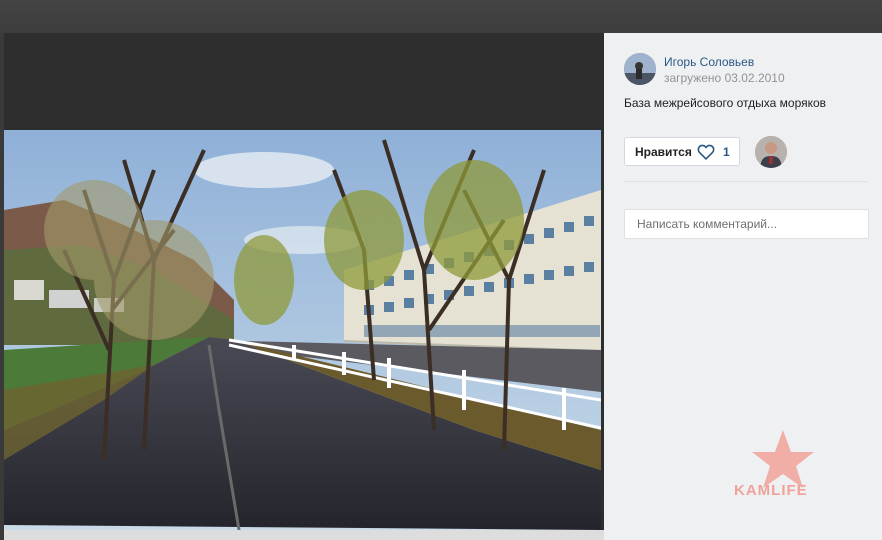 The width and height of the screenshot is (882, 540). Describe the element at coordinates (304, 535) in the screenshot. I see `photo-frame-strip` at that location.